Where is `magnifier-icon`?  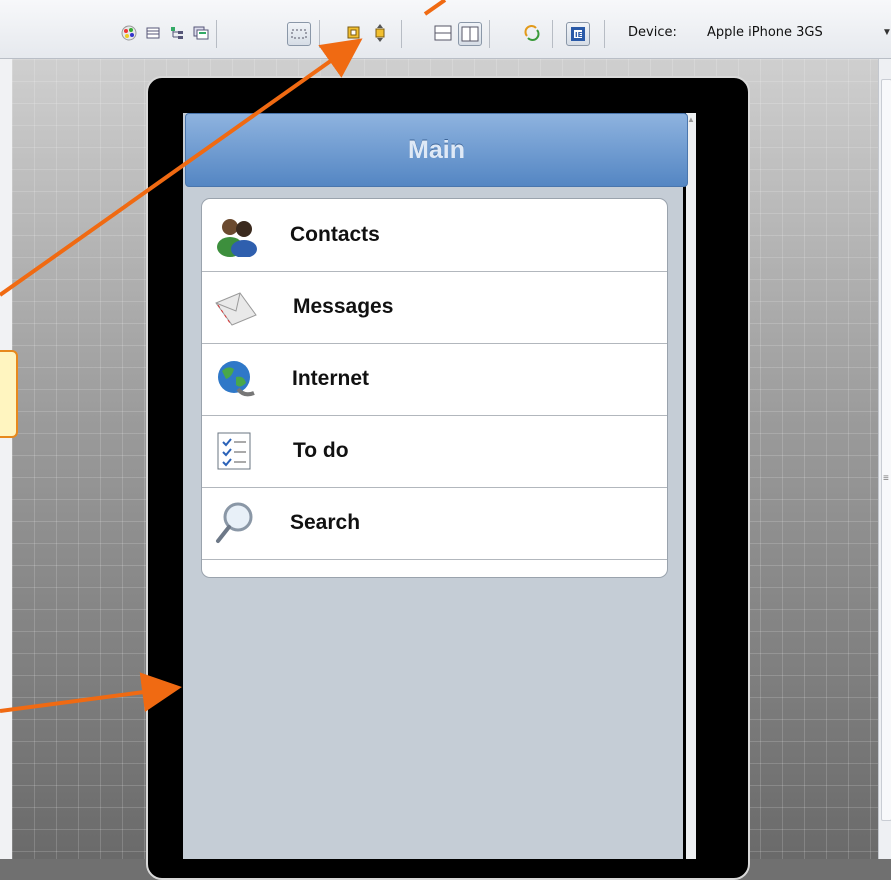 magnifier-icon is located at coordinates (236, 523).